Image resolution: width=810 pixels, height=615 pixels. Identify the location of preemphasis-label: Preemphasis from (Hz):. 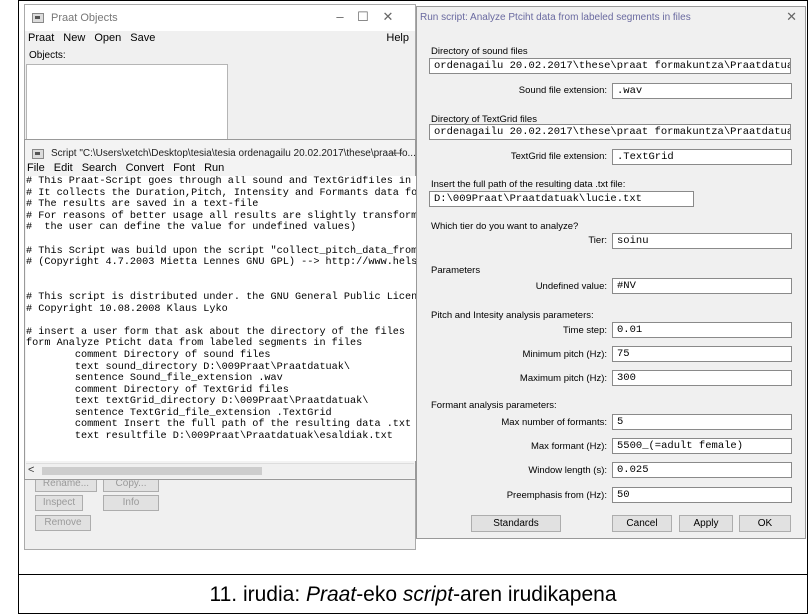
(556, 495).